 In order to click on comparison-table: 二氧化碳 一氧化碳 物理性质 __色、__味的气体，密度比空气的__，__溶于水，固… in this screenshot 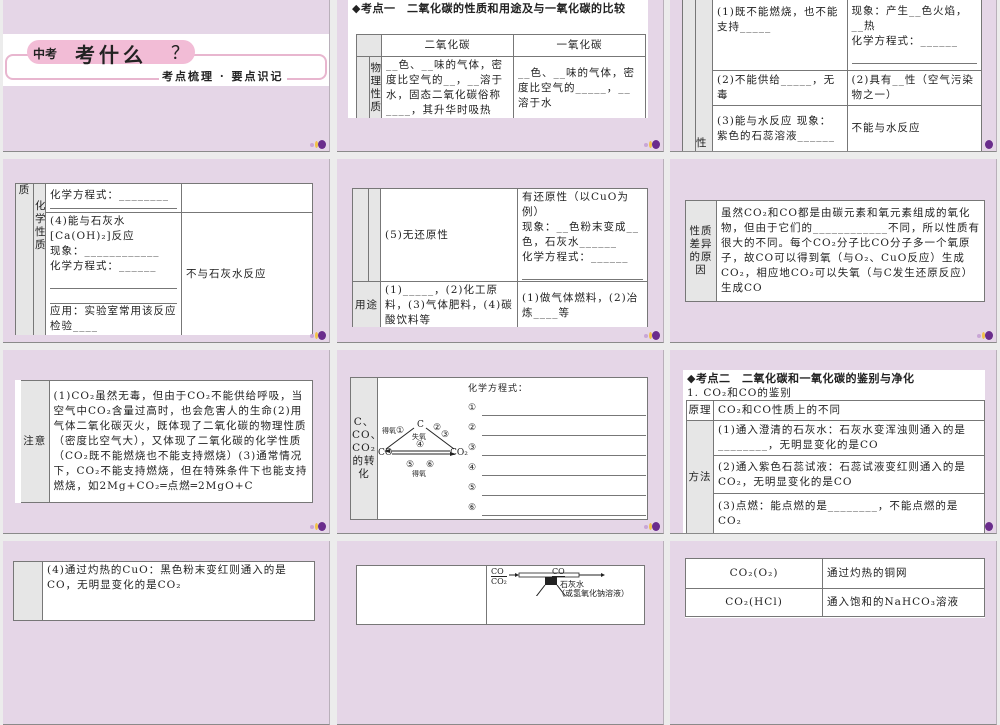, I will do `click(501, 76)`.